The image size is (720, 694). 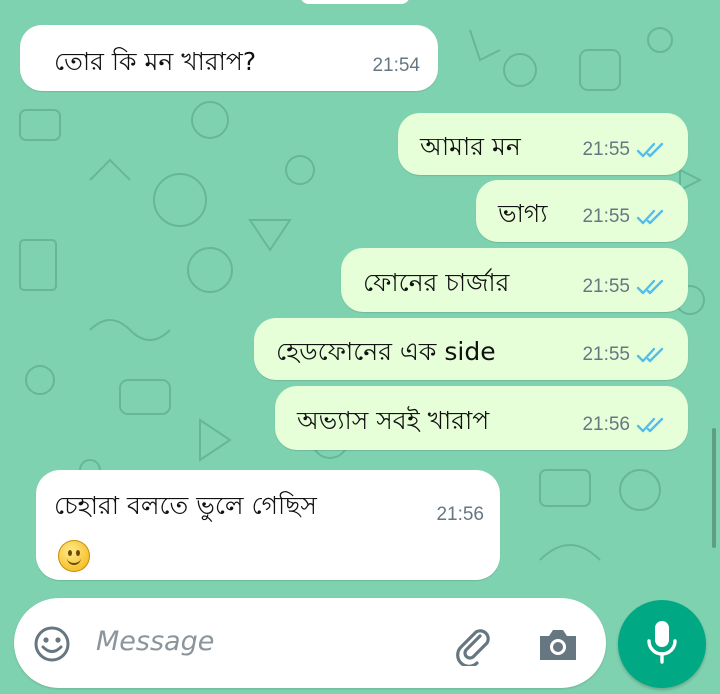 What do you see at coordinates (472, 646) in the screenshot?
I see `attach-icon` at bounding box center [472, 646].